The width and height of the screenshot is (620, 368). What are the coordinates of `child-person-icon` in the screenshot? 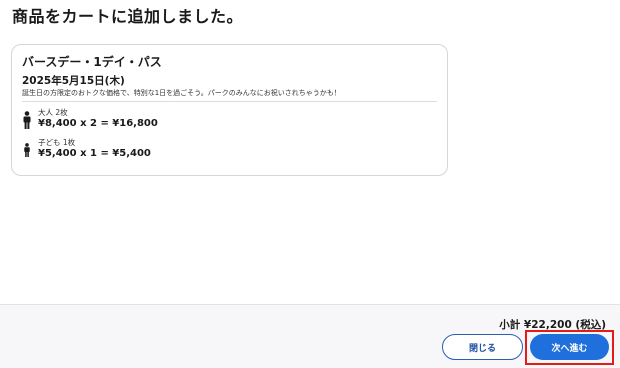 It's located at (27, 150).